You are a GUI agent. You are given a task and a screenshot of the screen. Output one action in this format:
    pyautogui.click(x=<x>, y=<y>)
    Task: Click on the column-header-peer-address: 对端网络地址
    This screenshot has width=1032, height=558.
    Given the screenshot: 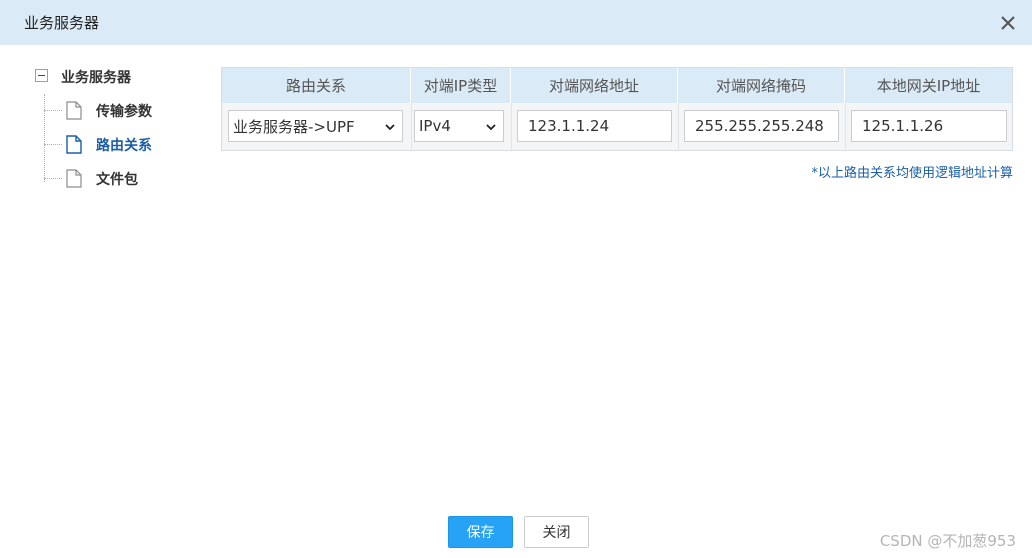 What is the action you would take?
    pyautogui.click(x=594, y=85)
    